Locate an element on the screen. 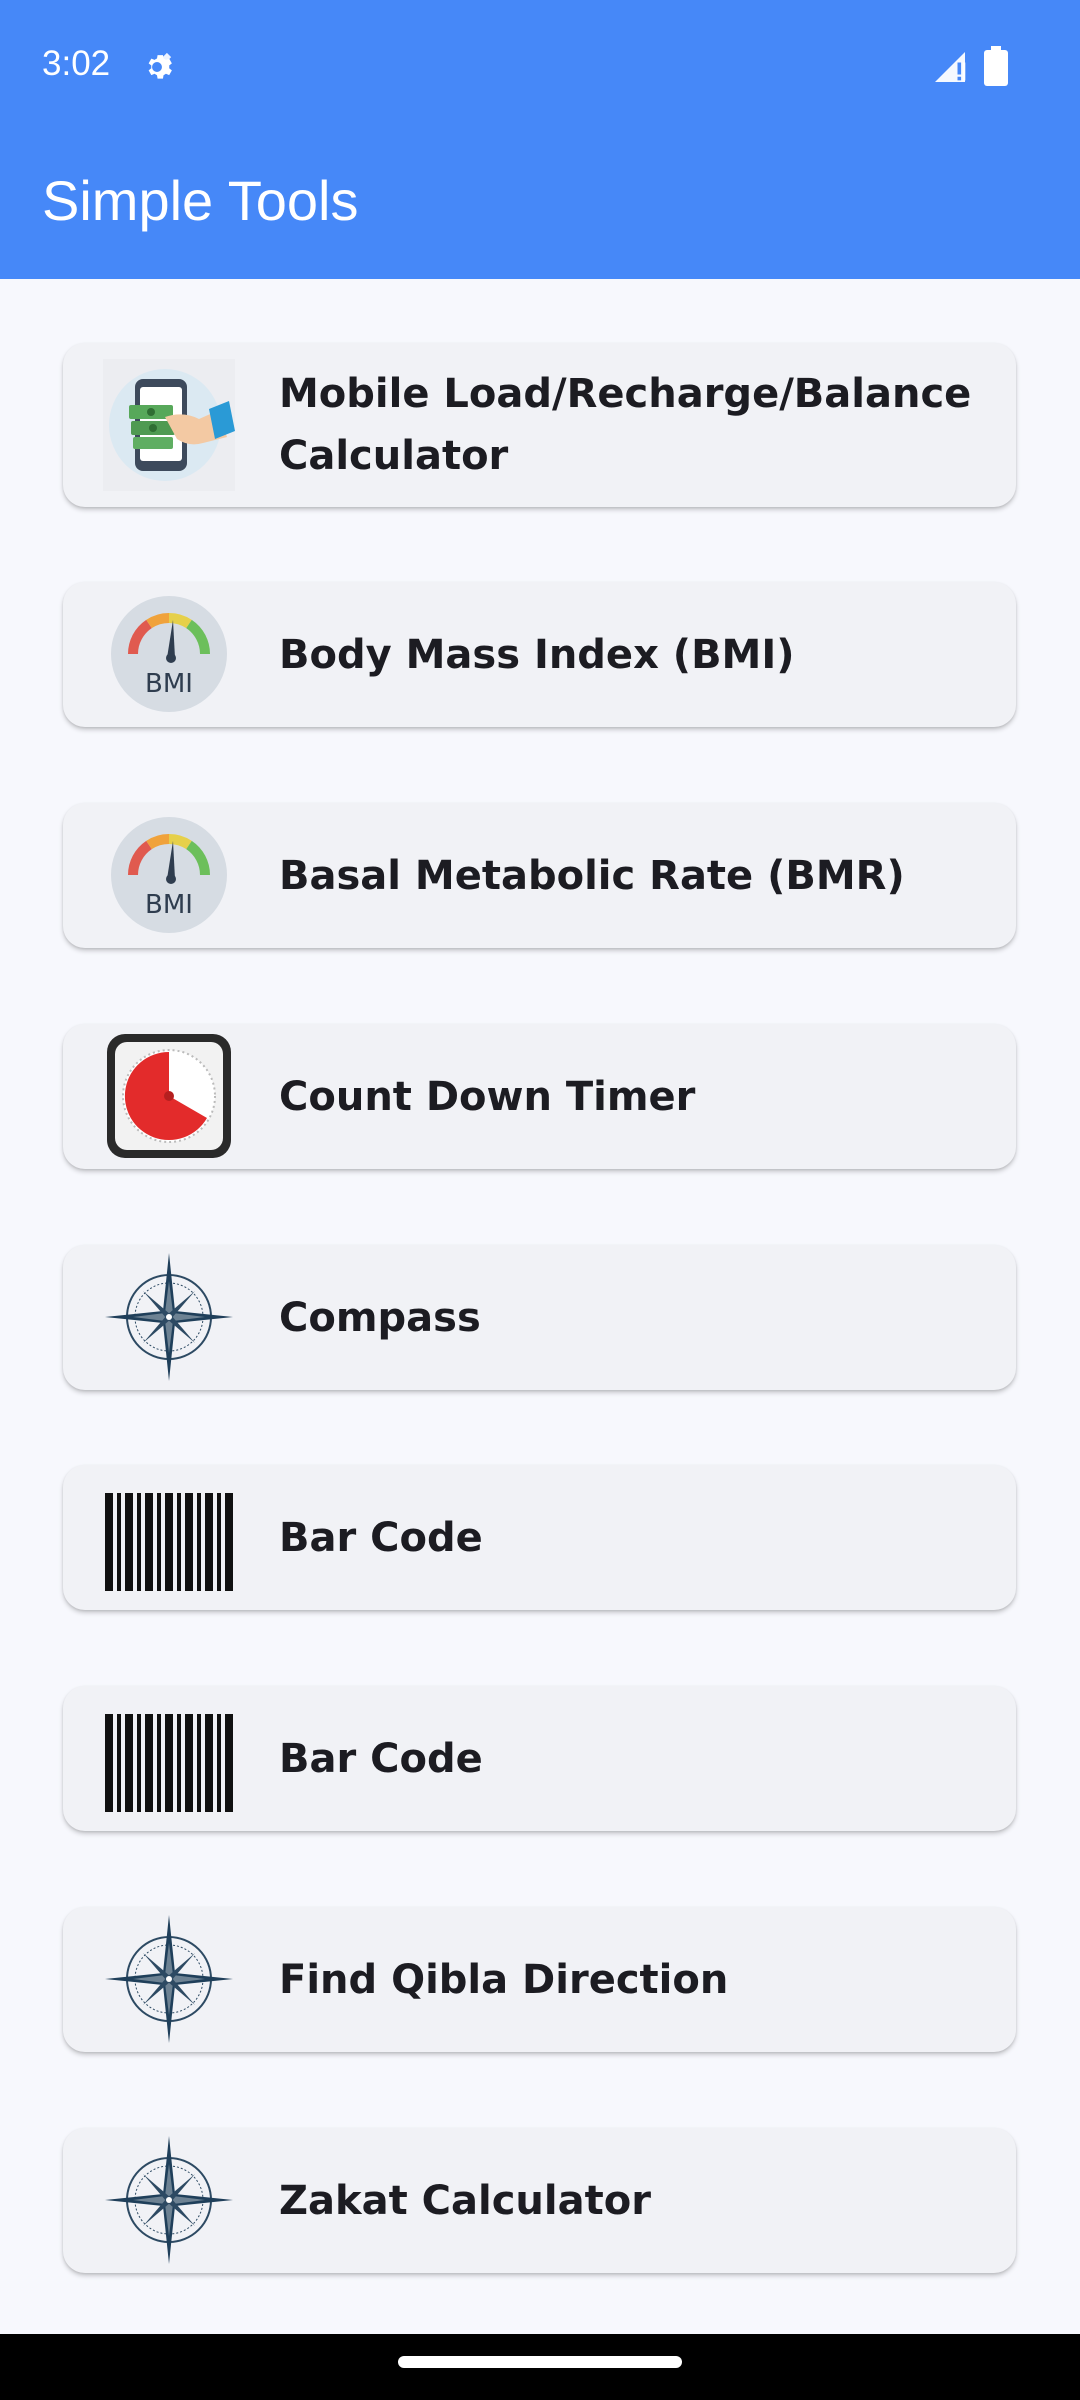 The width and height of the screenshot is (1080, 2400). mobile-recharge-icon is located at coordinates (169, 425).